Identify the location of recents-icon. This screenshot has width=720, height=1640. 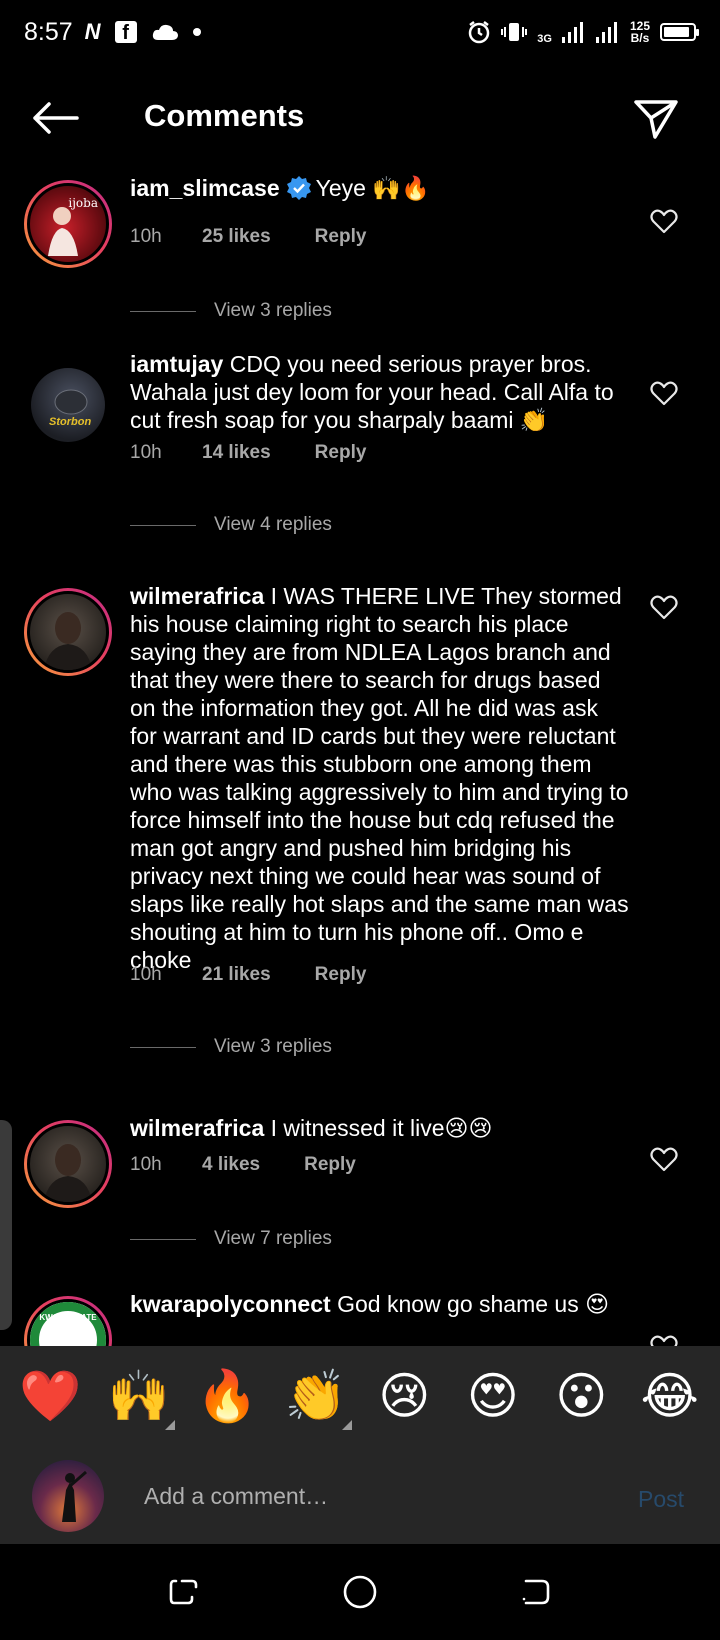
(183, 1592).